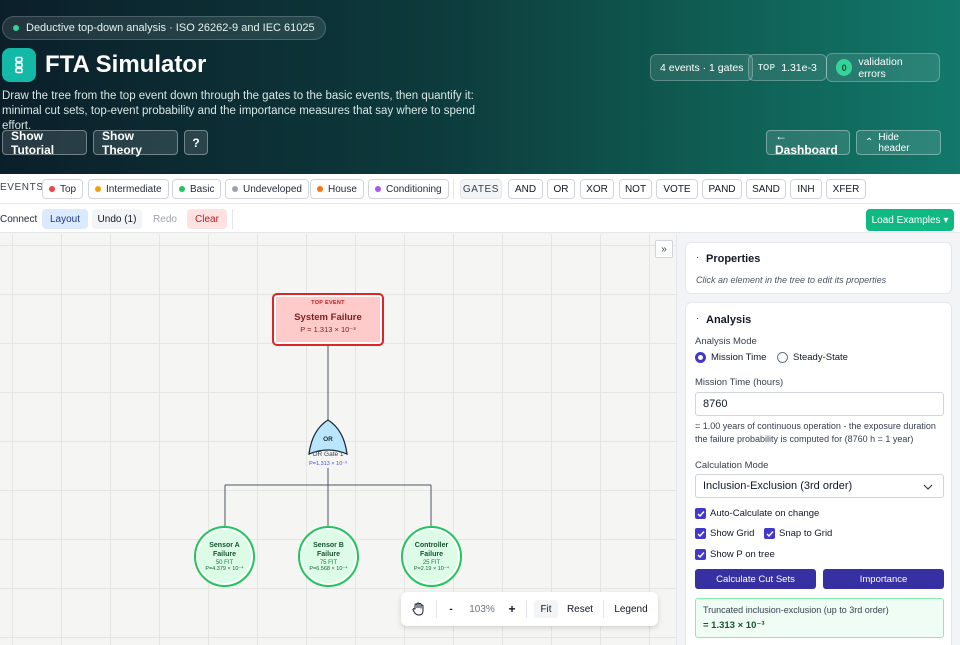 The height and width of the screenshot is (645, 960). I want to click on basic-event-name: Sensor B, so click(328, 545).